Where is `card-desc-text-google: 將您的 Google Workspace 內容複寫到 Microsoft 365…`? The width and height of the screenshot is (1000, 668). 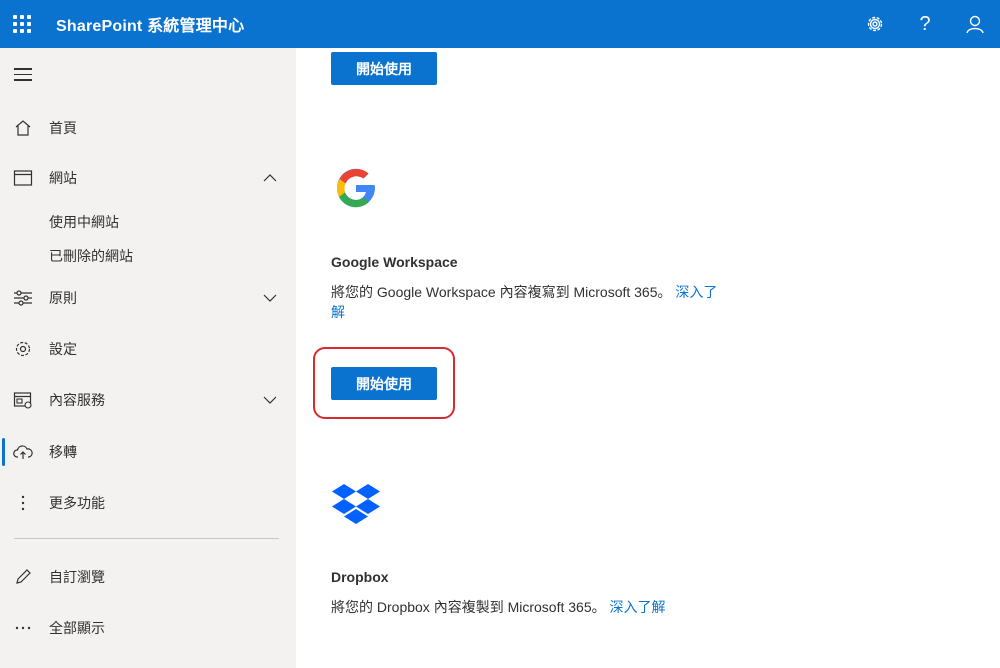 card-desc-text-google: 將您的 Google Workspace 內容複寫到 Microsoft 365… is located at coordinates (501, 292).